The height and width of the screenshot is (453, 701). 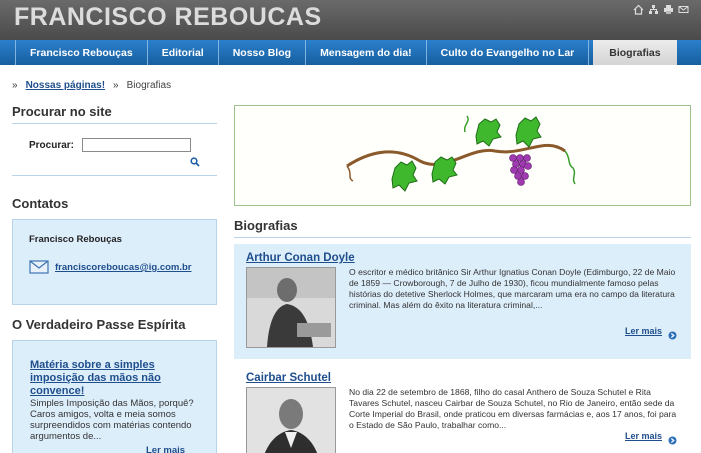 I want to click on nav-item-biografias: Biografias, so click(x=635, y=52).